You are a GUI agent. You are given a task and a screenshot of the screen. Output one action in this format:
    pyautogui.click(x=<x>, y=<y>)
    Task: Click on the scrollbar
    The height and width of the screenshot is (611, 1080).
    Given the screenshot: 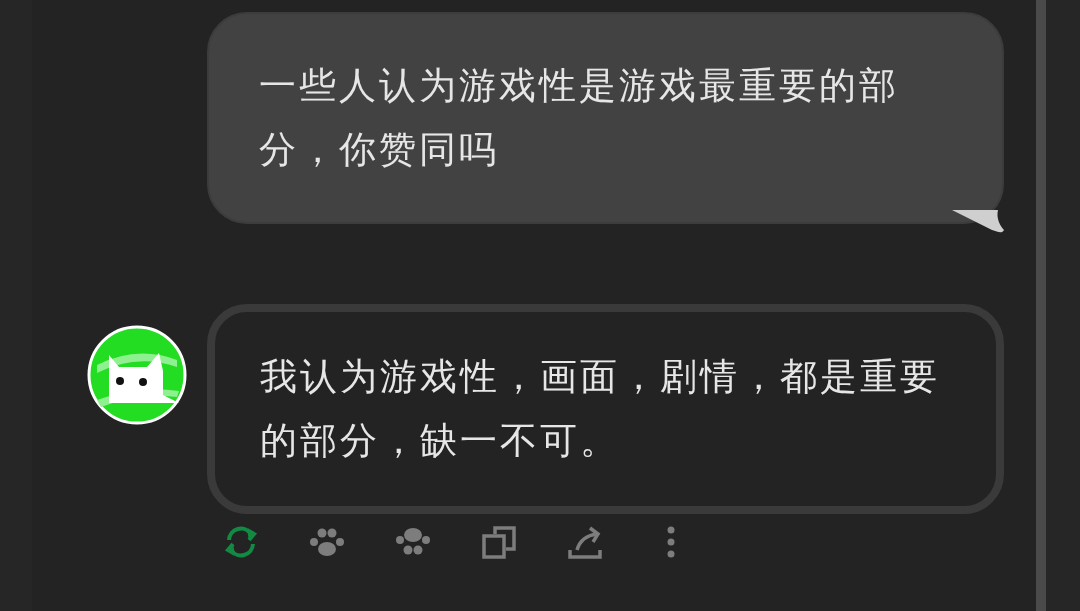 What is the action you would take?
    pyautogui.click(x=1041, y=305)
    